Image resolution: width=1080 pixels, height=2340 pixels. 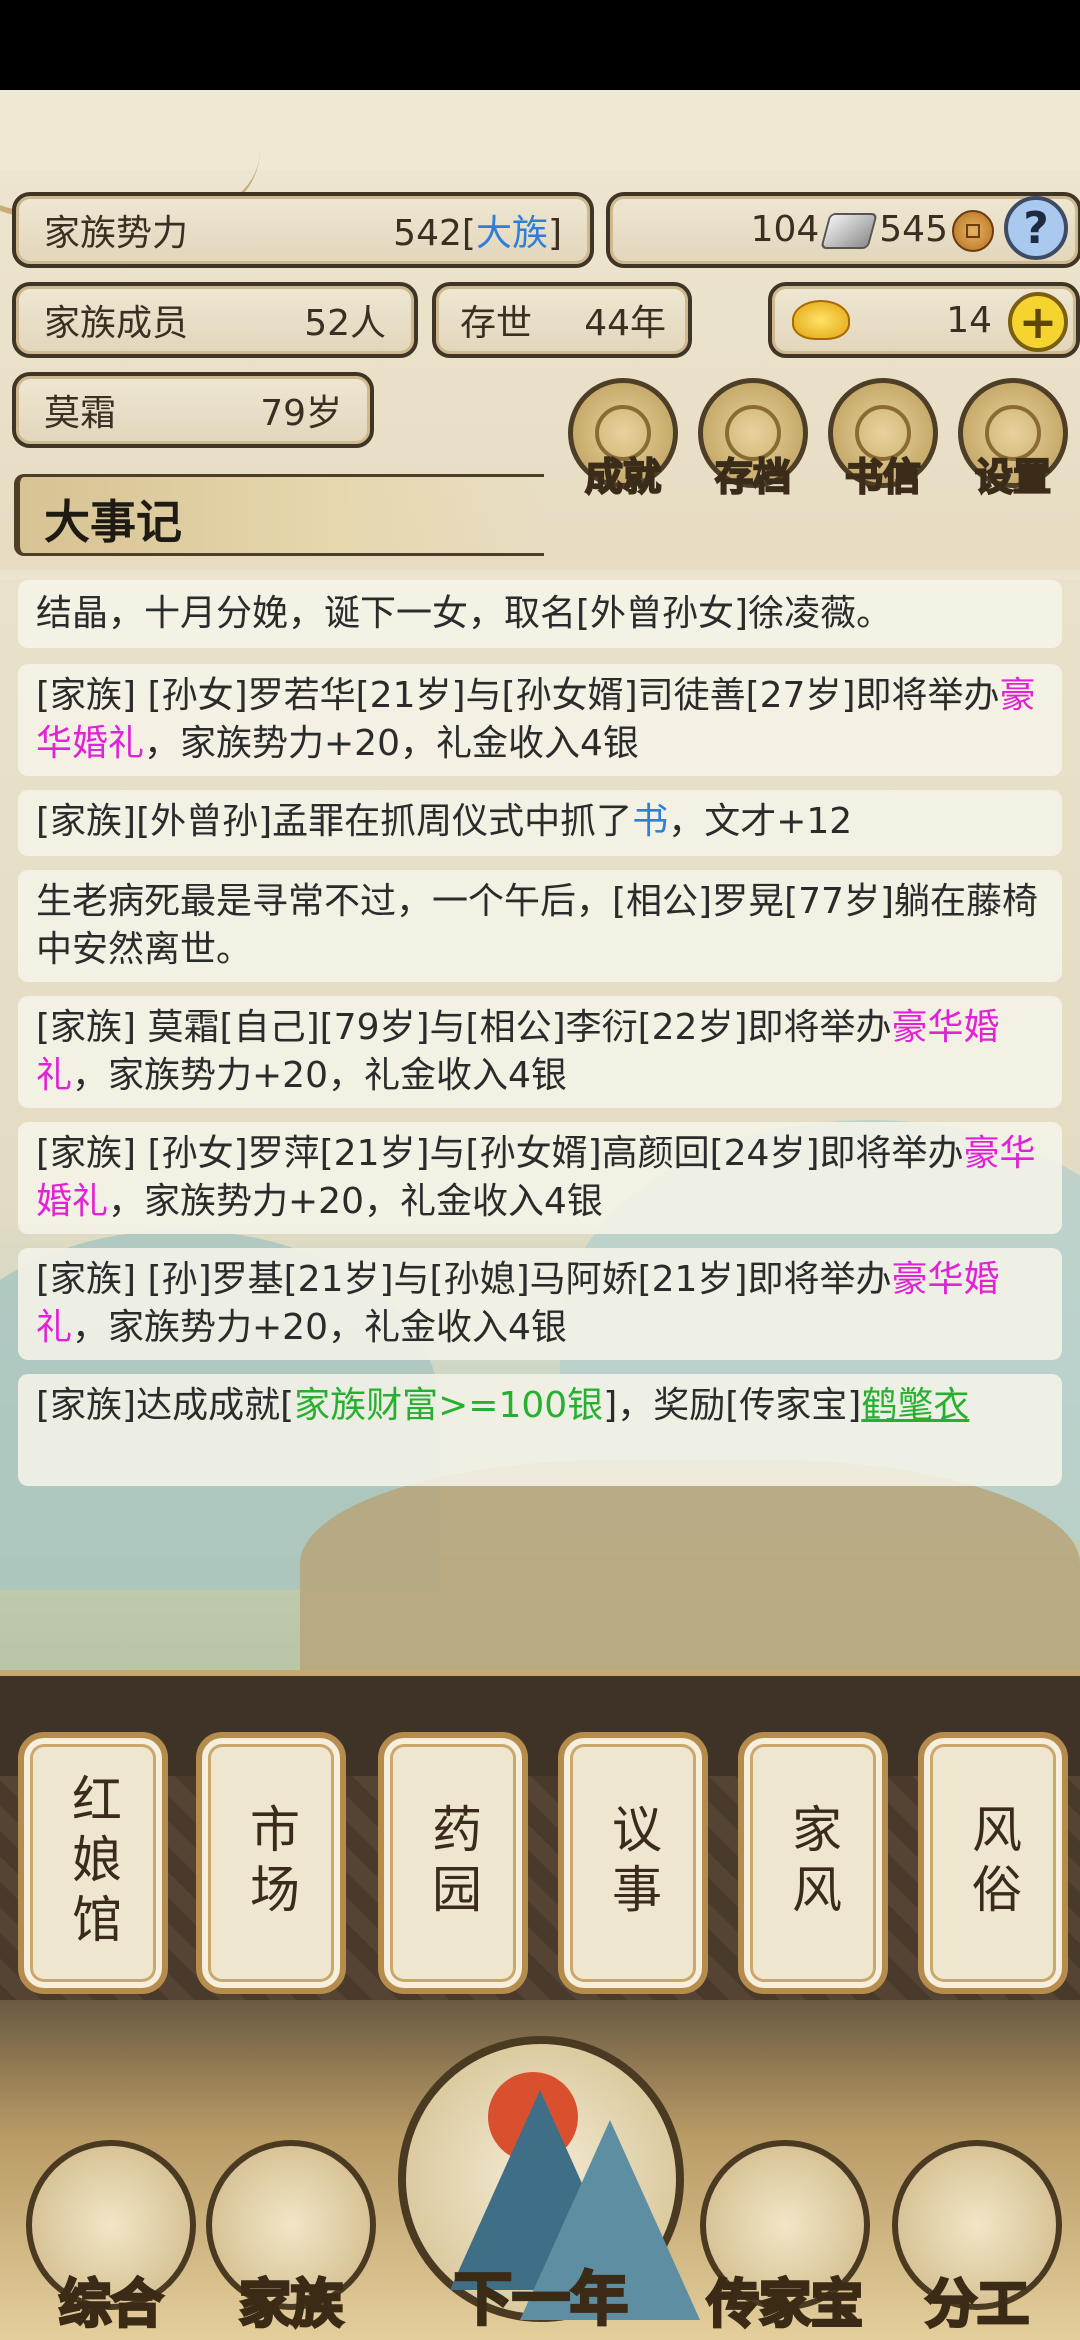 I want to click on tab-matchmaker-label: 红娘馆, so click(x=93, y=1863).